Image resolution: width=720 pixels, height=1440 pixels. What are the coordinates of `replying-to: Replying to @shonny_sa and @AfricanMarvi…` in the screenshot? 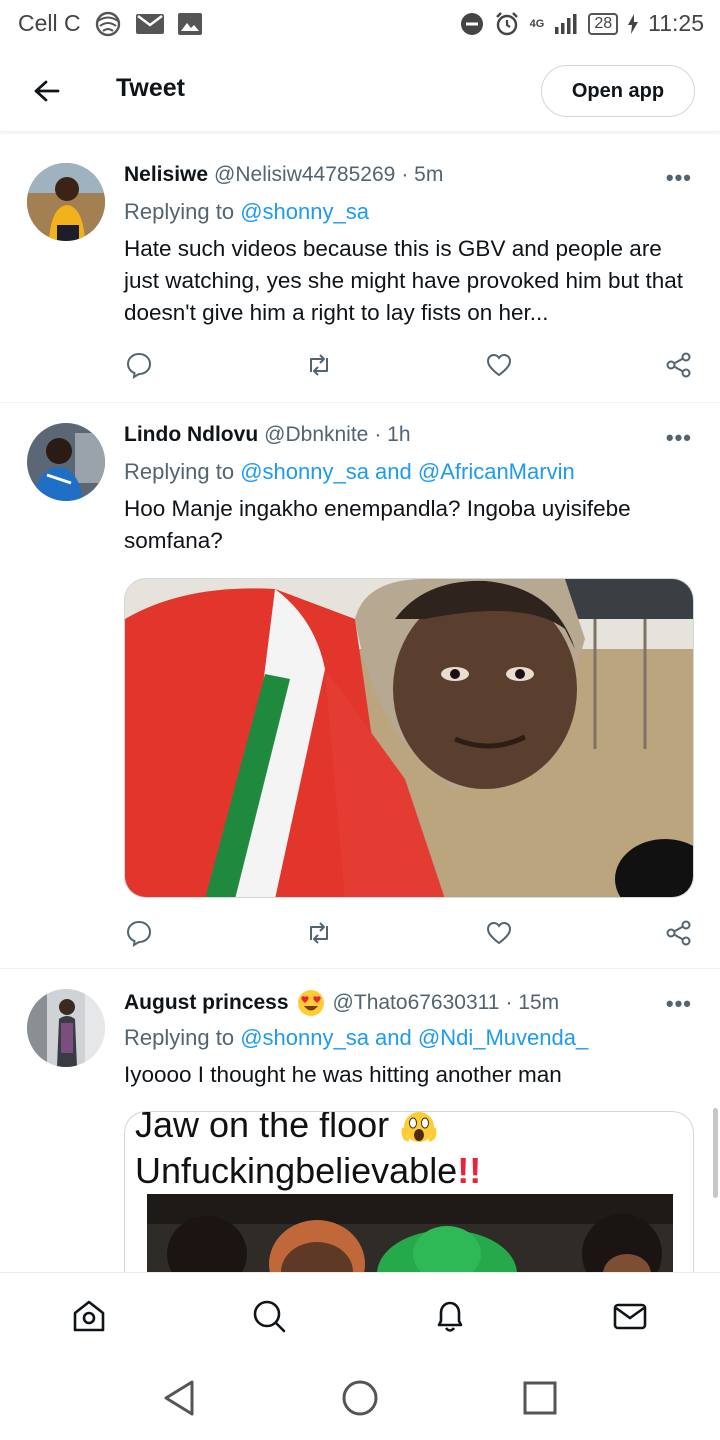 It's located at (349, 472).